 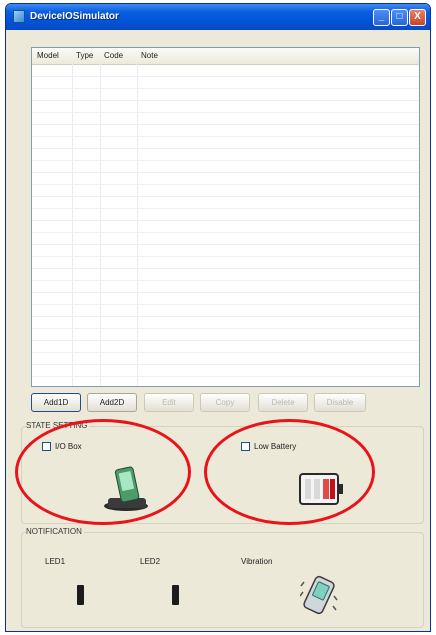 What do you see at coordinates (103, 472) in the screenshot?
I see `highlight-circle-io-box` at bounding box center [103, 472].